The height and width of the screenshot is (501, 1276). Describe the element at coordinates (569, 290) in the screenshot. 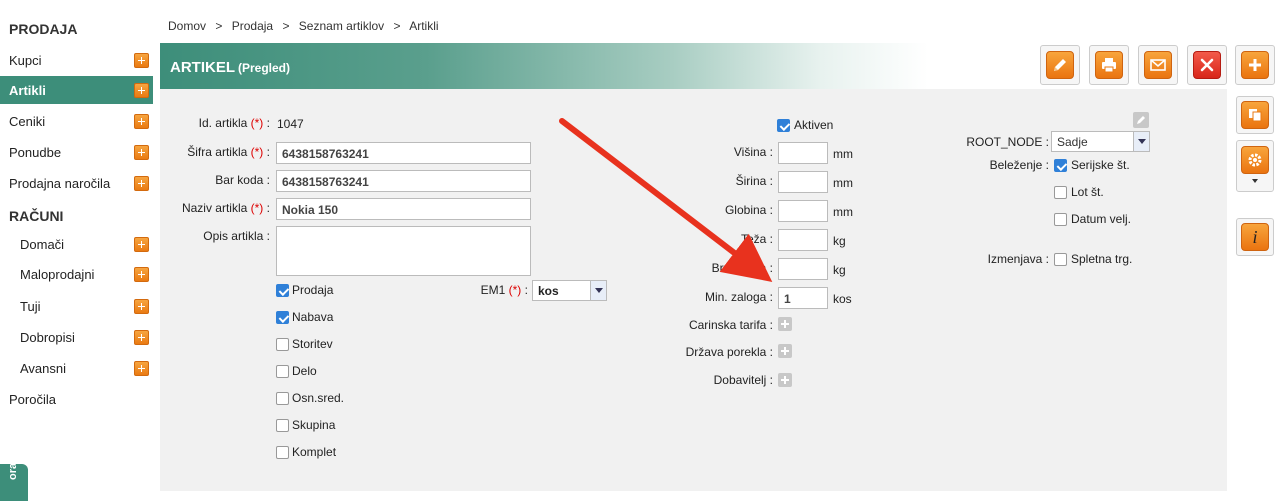

I see `em1-select: kos` at that location.